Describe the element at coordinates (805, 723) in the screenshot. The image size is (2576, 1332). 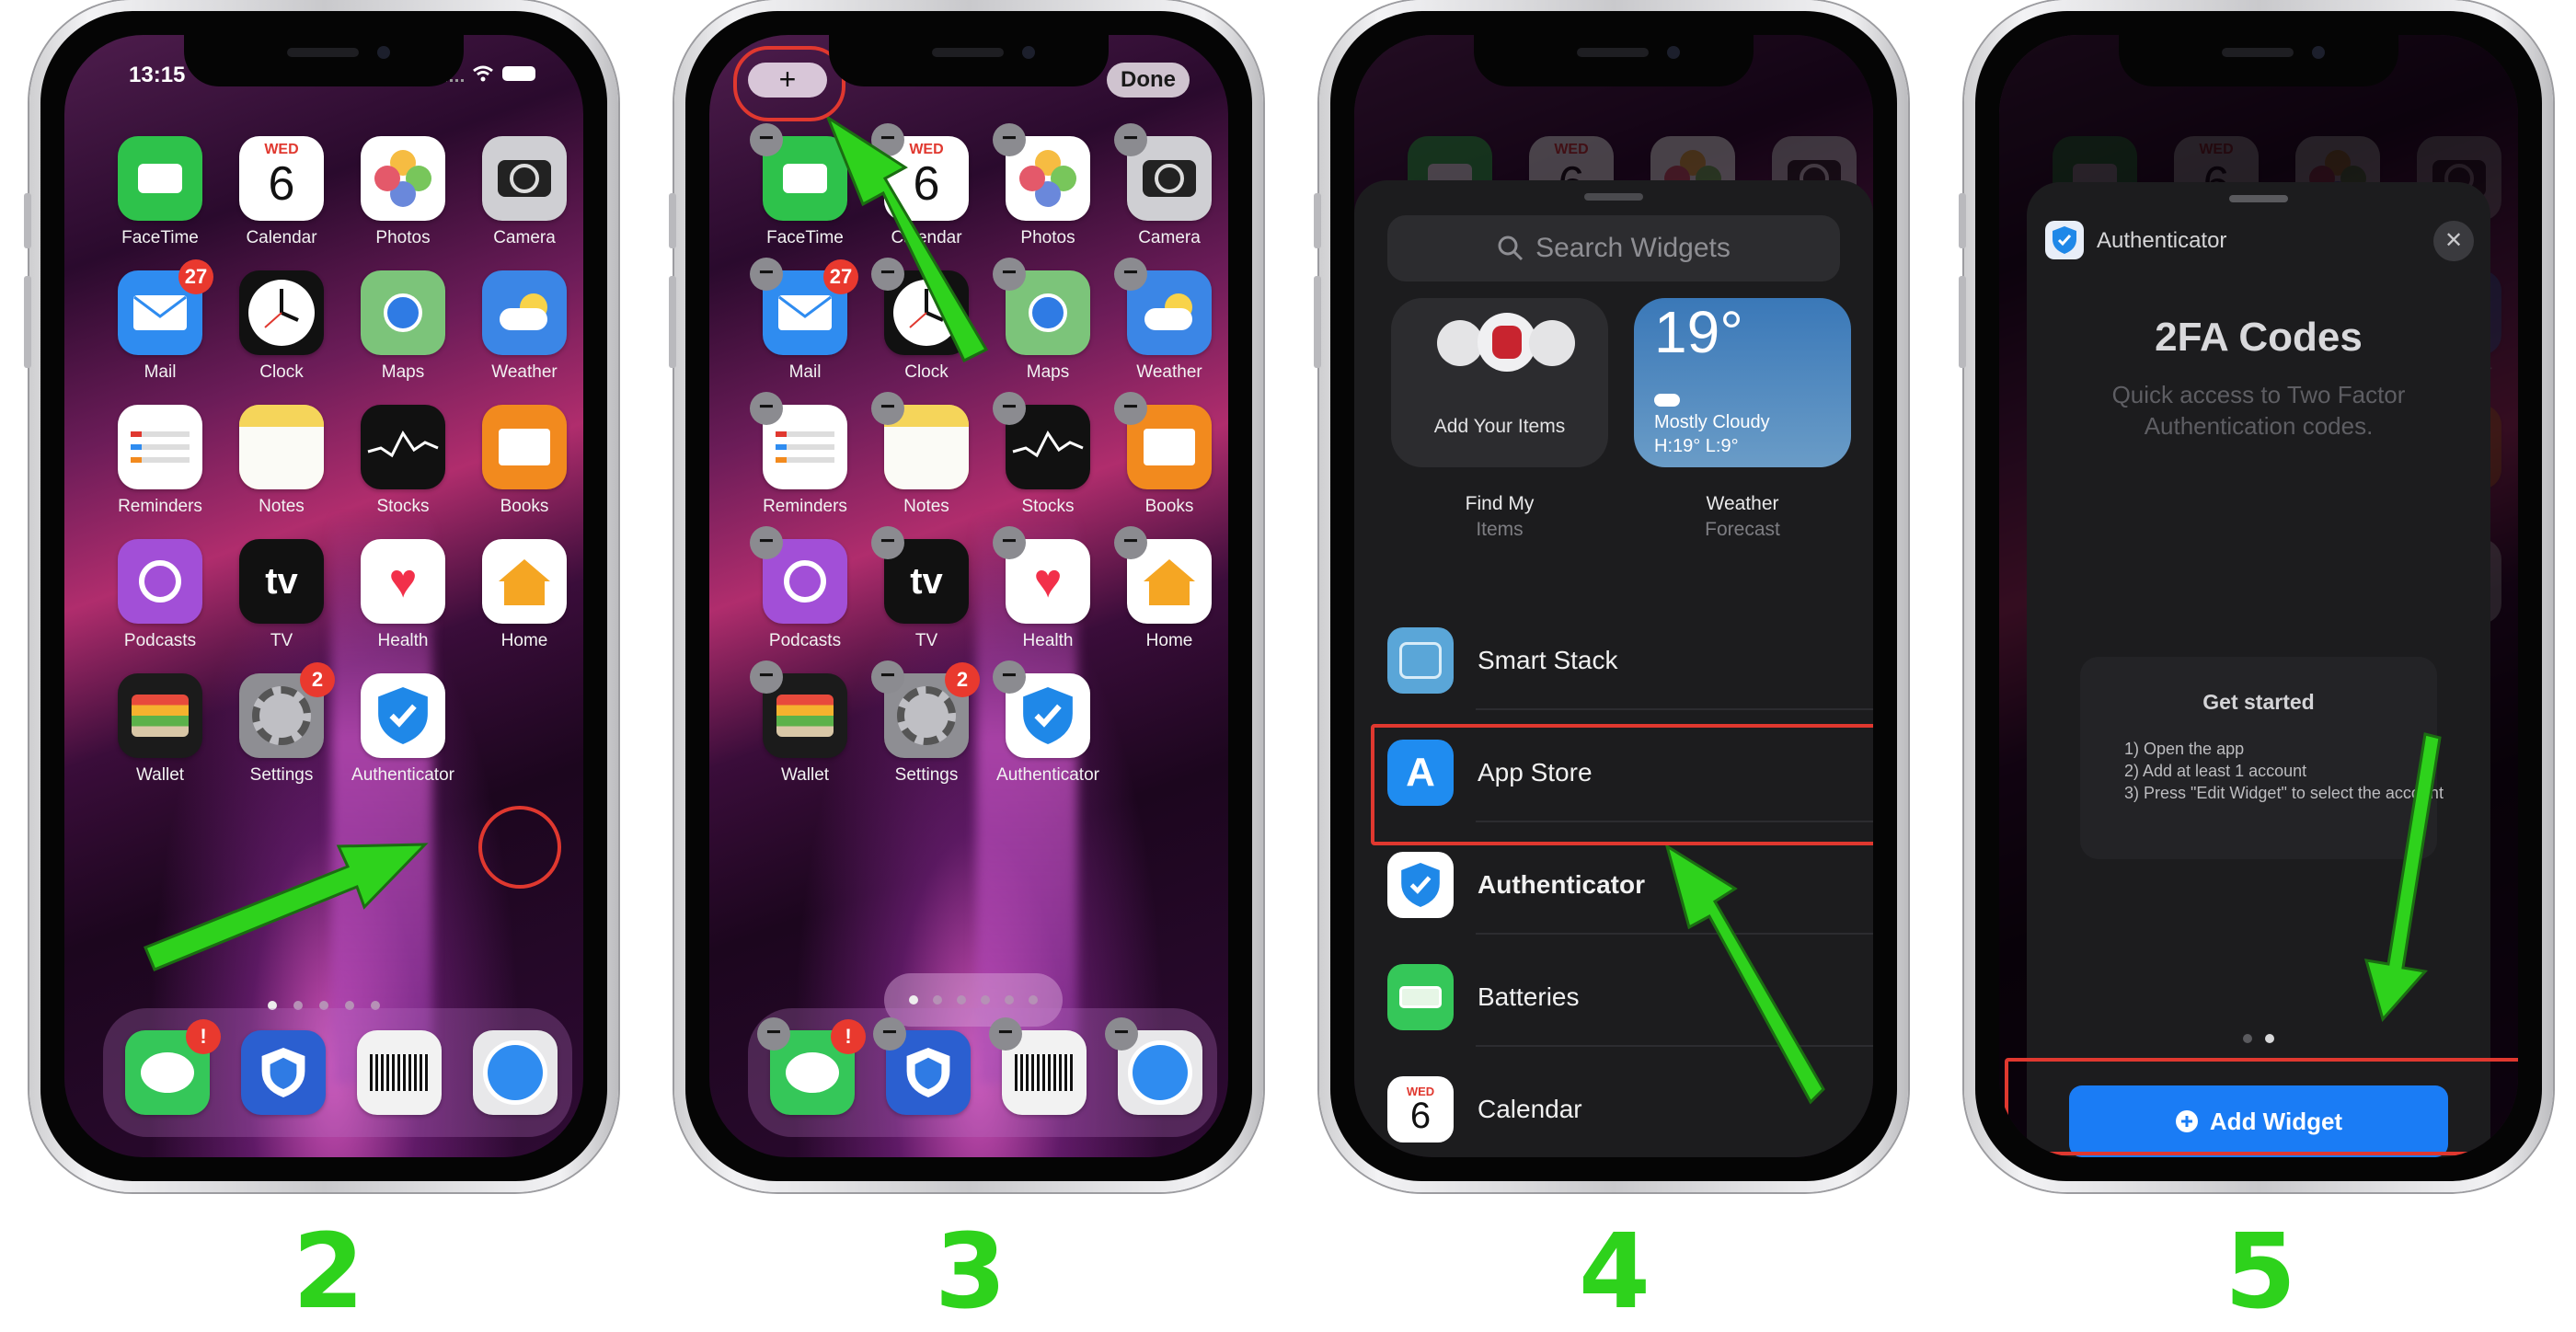
I see `app-wallet: − Wallet` at that location.